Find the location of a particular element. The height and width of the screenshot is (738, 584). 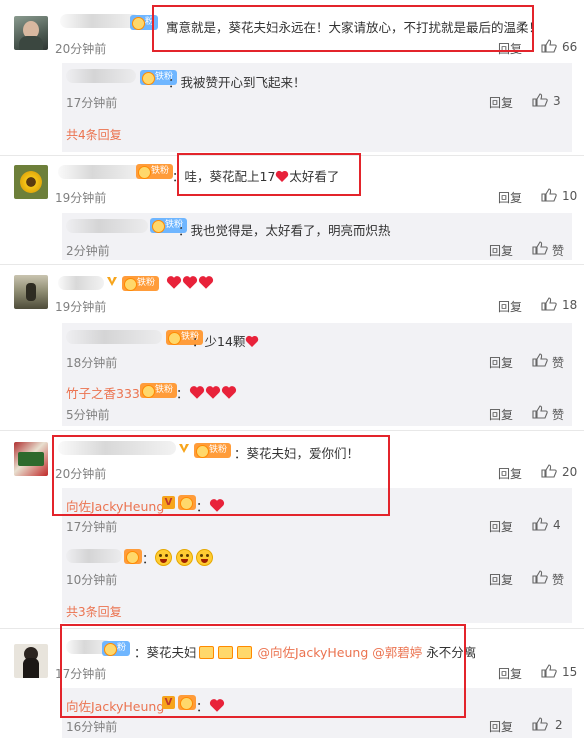

like-count: 2 is located at coordinates (559, 725).